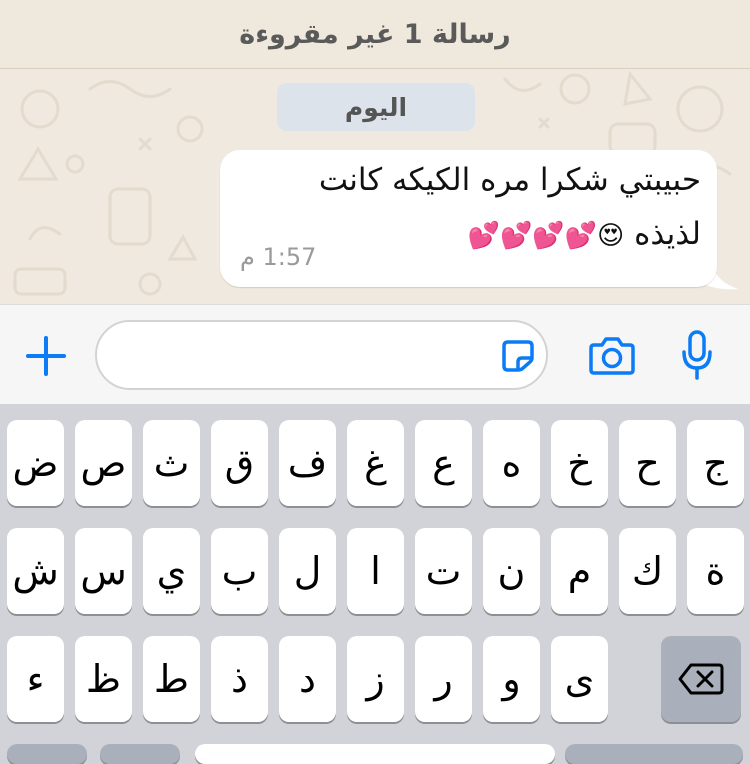 This screenshot has height=764, width=750. Describe the element at coordinates (443, 679) in the screenshot. I see `key: ر` at that location.